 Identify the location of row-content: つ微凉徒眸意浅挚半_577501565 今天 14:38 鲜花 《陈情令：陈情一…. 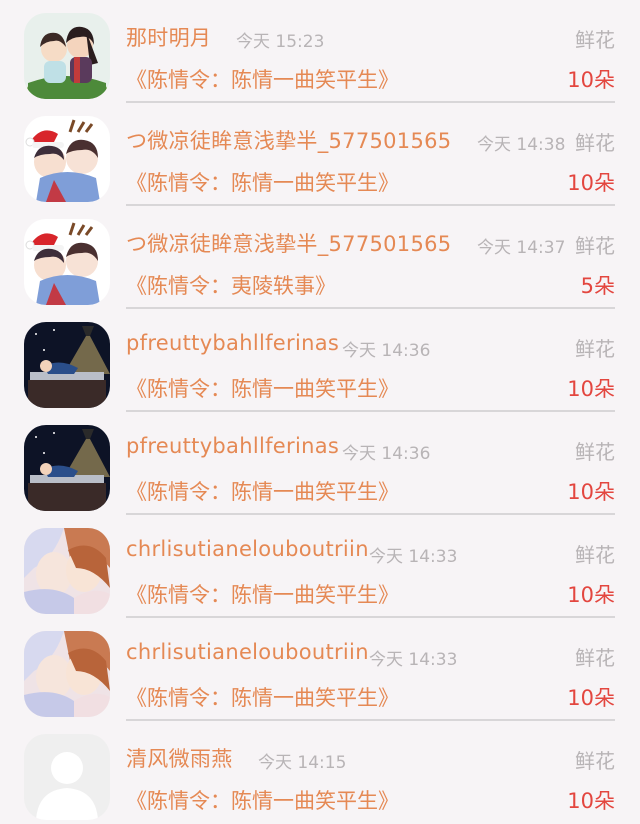
(370, 154).